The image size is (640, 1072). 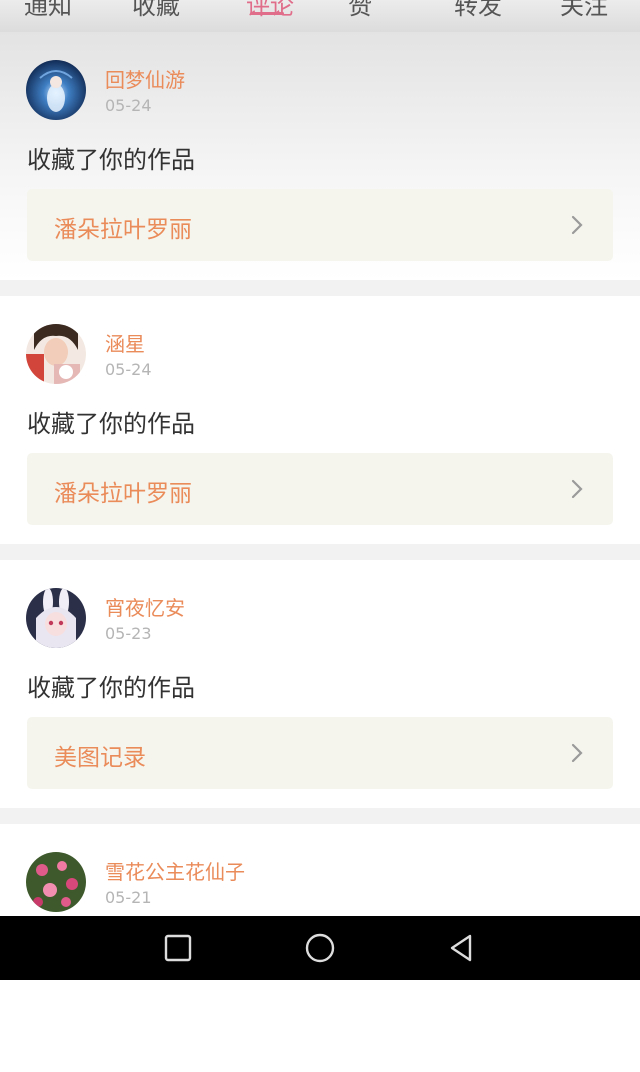 What do you see at coordinates (48, 10) in the screenshot?
I see `tab-notice: 通知` at bounding box center [48, 10].